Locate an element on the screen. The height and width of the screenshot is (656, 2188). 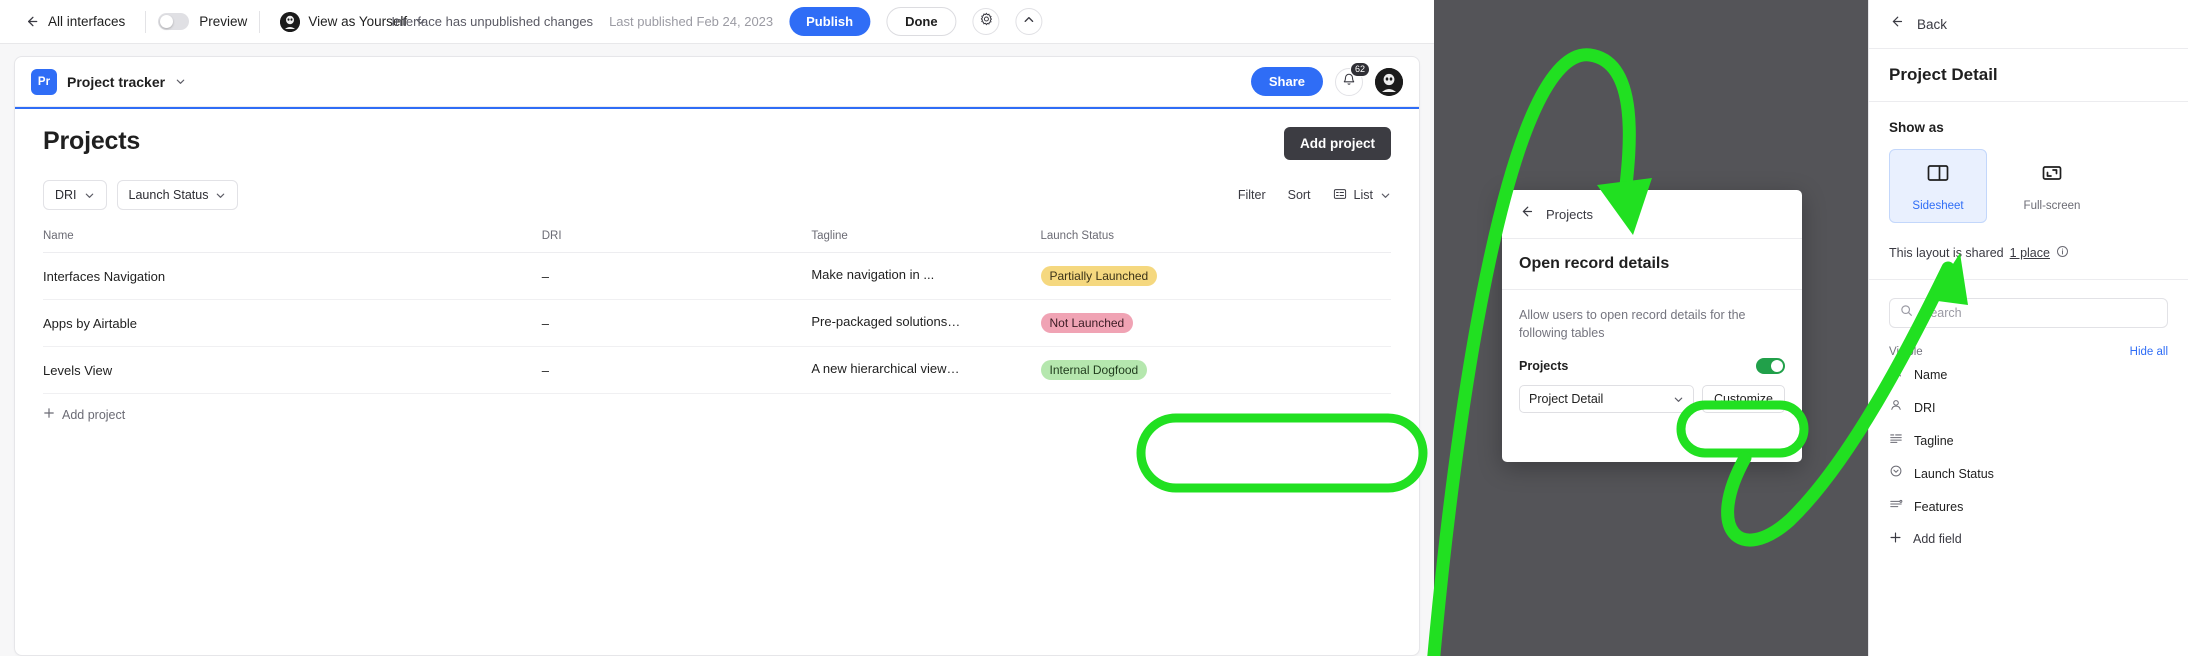
field-label: Features is located at coordinates (1939, 506).